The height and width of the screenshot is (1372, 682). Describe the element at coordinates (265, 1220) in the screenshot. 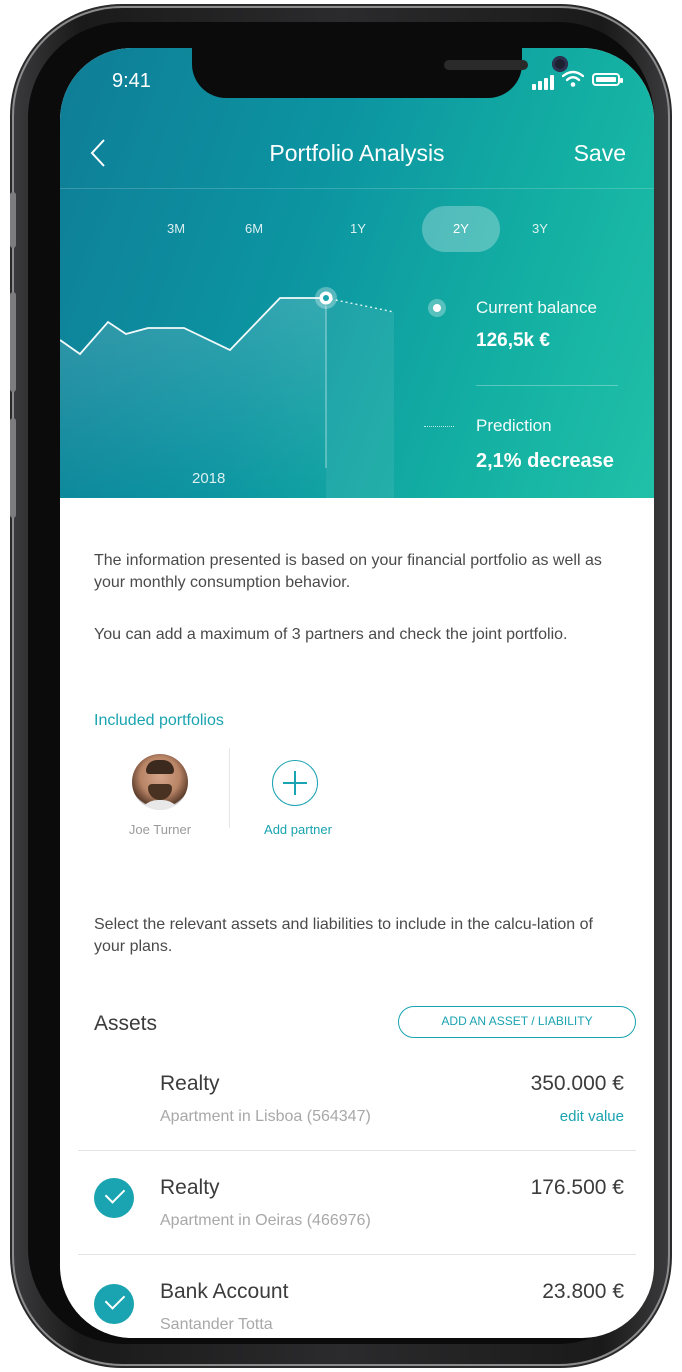

I see `asset-subtitle: Apartment in Oeiras (466976)` at that location.